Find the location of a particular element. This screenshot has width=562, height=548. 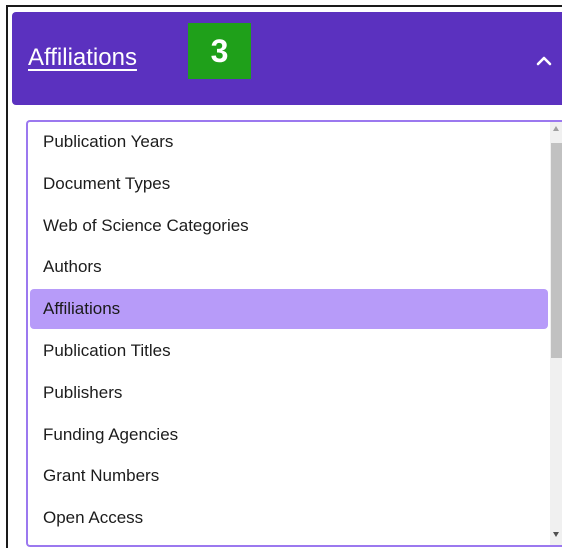

list-item-grant-numbers: Grant Numbers is located at coordinates (289, 476).